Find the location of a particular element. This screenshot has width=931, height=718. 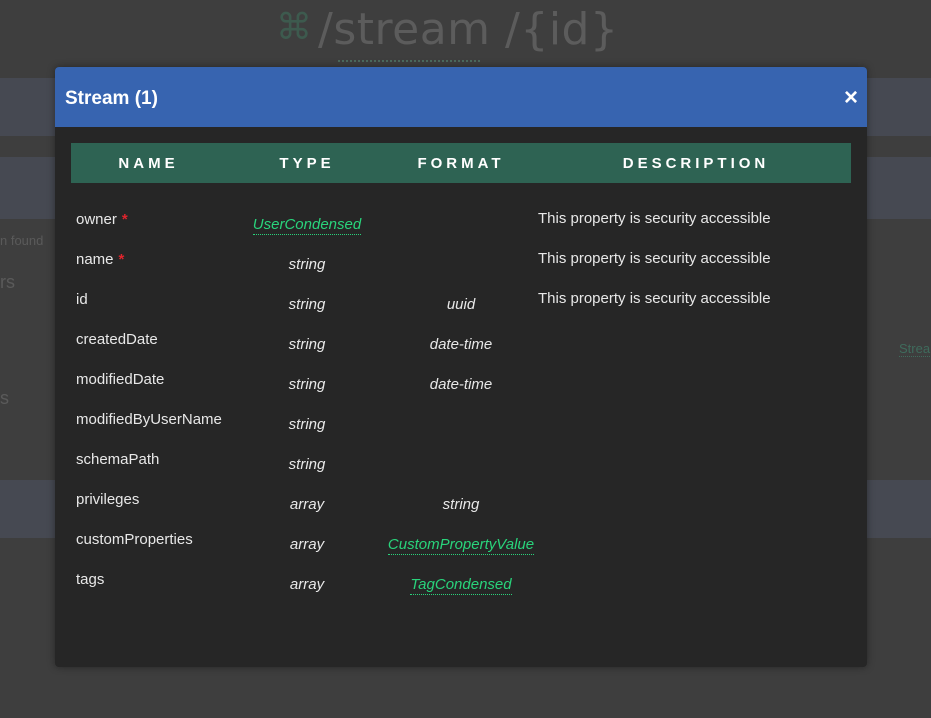

property-name: name * is located at coordinates (100, 259).